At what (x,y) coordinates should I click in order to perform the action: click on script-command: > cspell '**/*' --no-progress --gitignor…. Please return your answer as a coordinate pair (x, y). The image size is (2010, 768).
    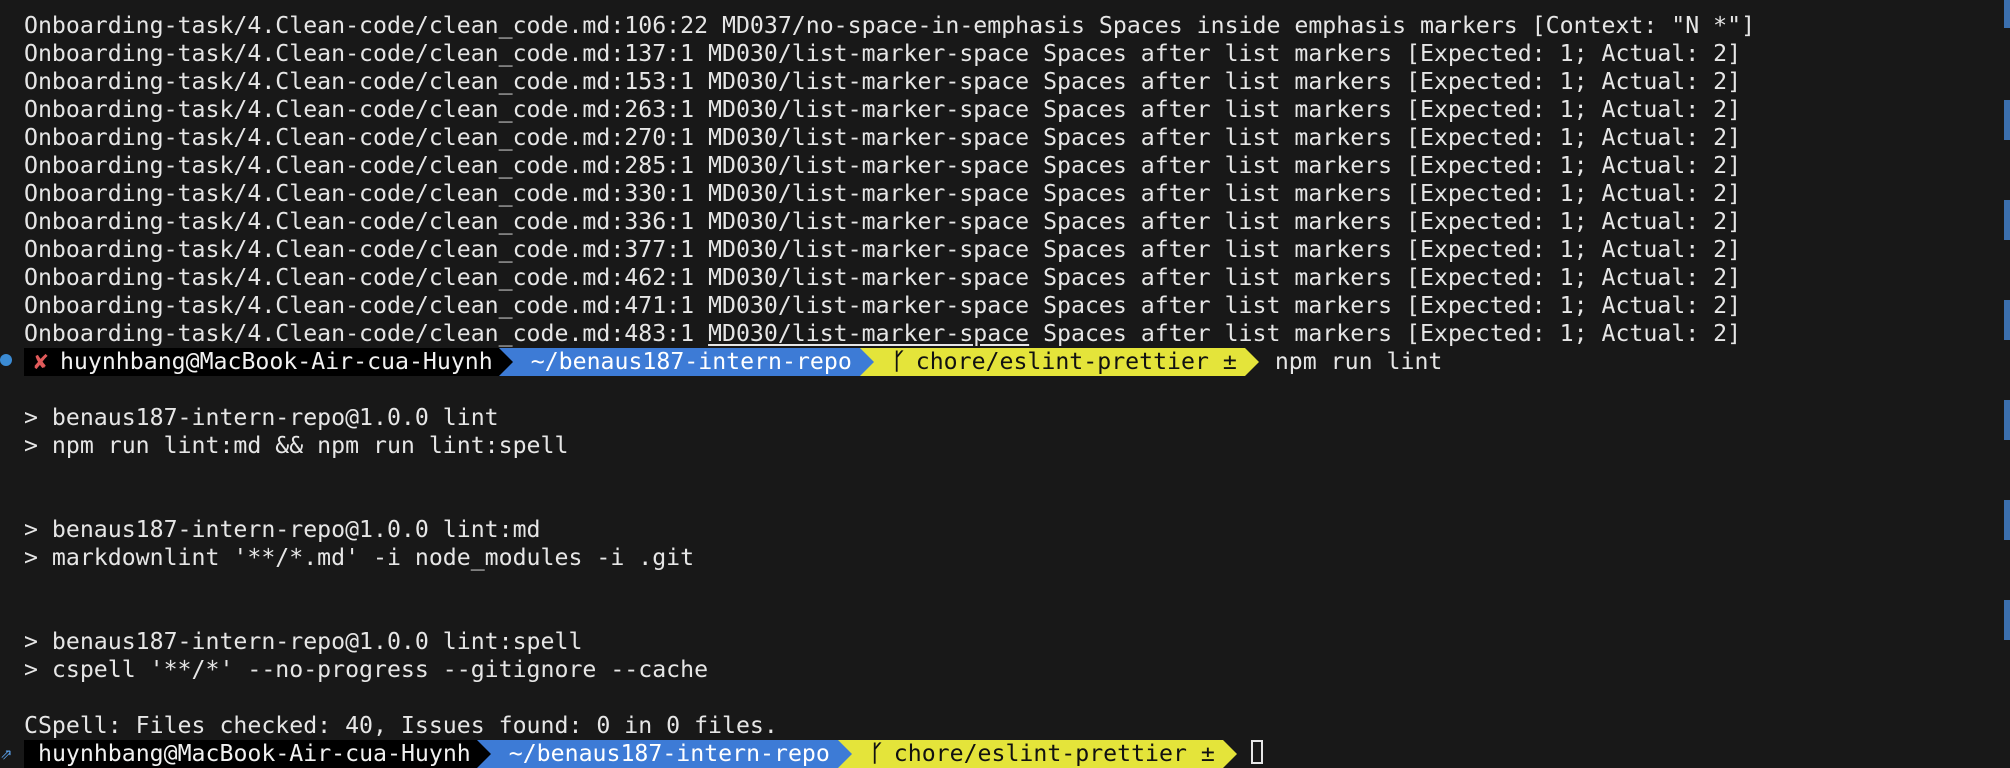
    Looking at the image, I should click on (366, 669).